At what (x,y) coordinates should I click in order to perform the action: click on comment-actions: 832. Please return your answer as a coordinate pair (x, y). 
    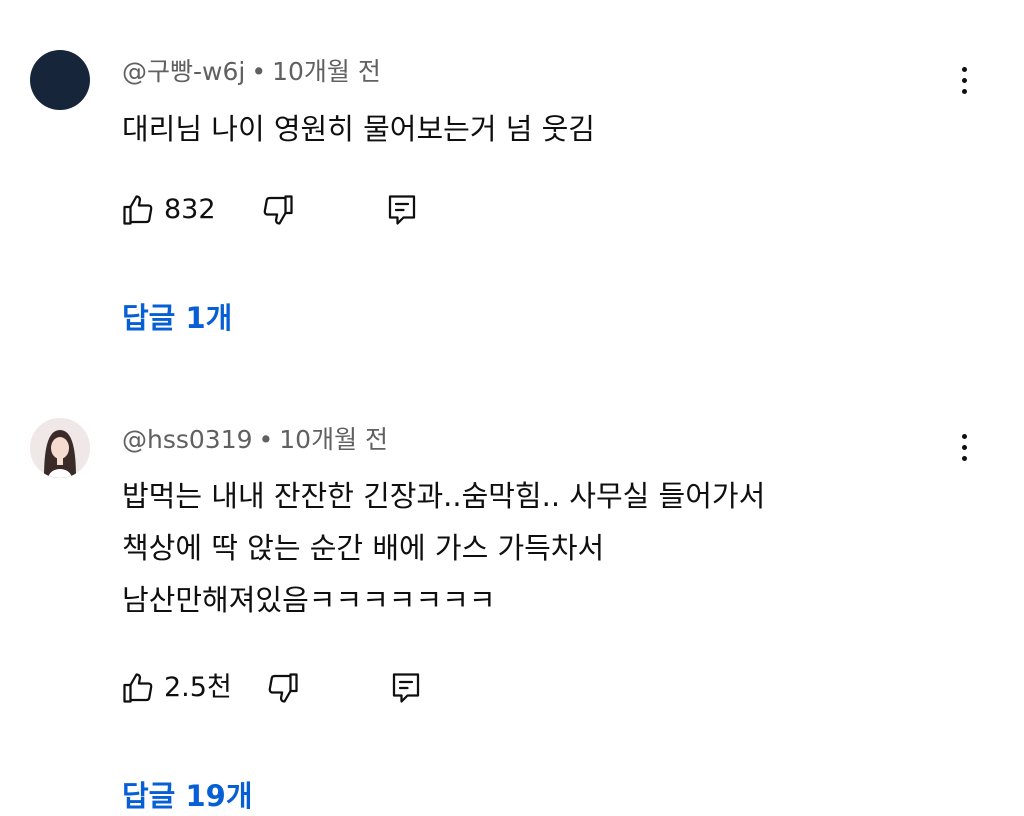
    Looking at the image, I should click on (300, 210).